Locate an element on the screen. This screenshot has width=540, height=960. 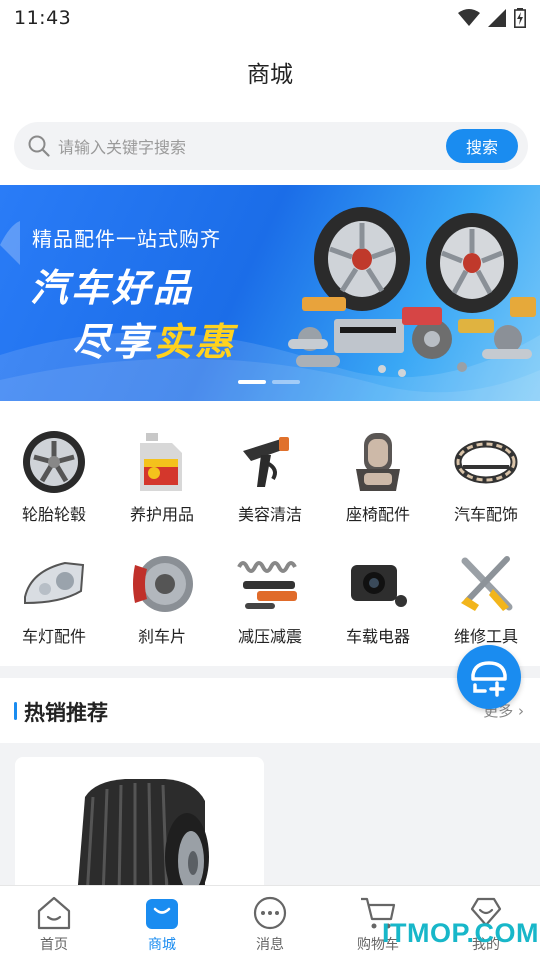
category-tools: 维修工具 is located at coordinates (486, 598).